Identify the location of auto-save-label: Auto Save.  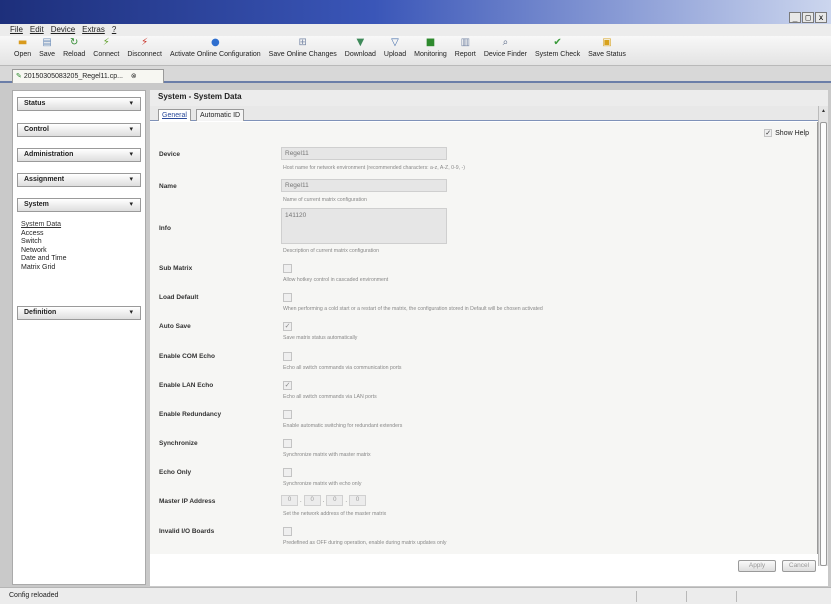
(175, 326).